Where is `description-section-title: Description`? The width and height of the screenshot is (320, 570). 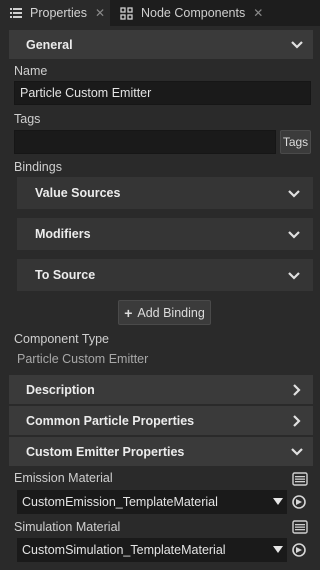
description-section-title: Description is located at coordinates (60, 389).